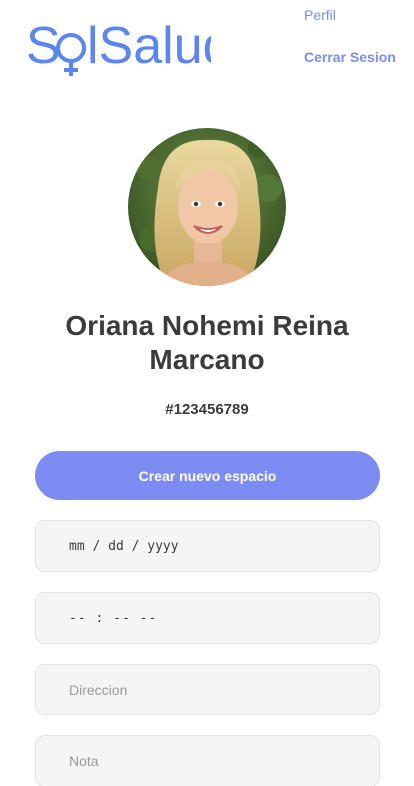  What do you see at coordinates (350, 57) in the screenshot?
I see `nav-logout-link: Cerrar Sesion` at bounding box center [350, 57].